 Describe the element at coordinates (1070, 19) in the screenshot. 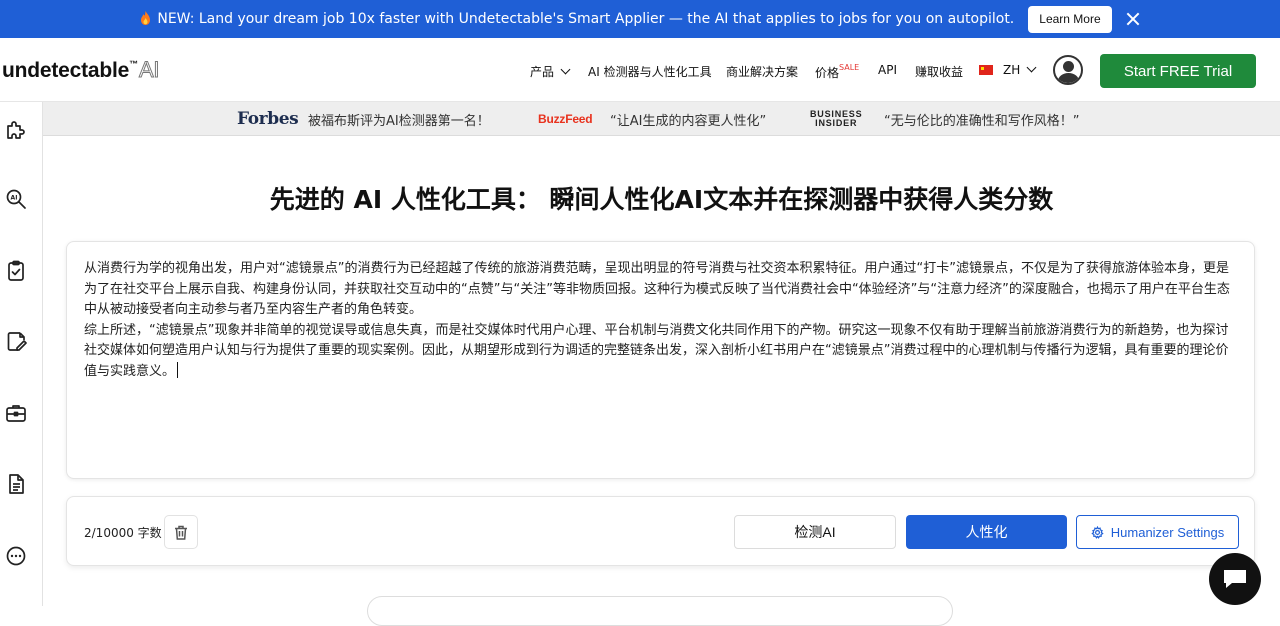

I see `learn-more-button: Learn More` at that location.